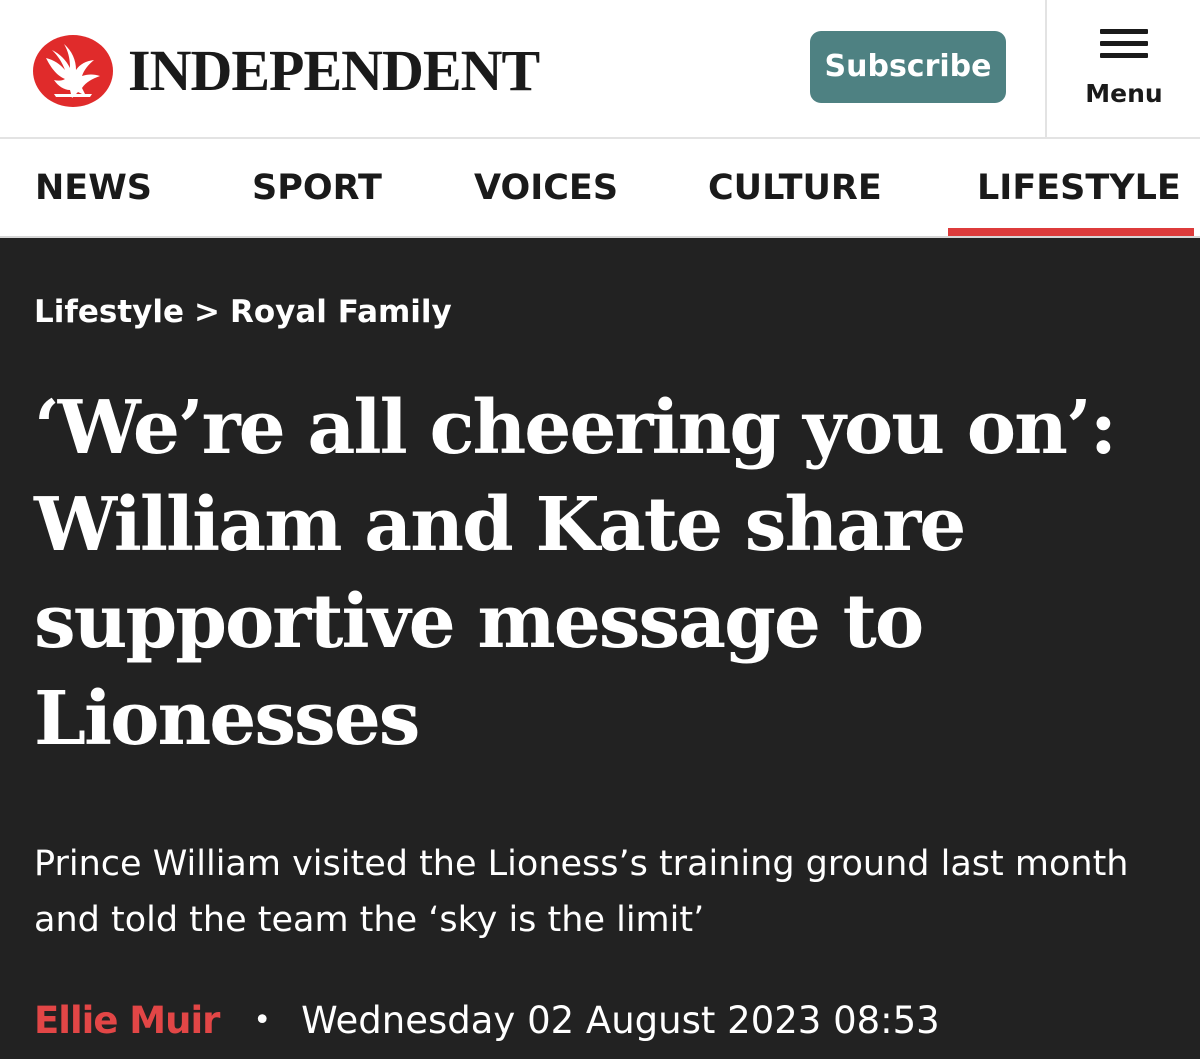  I want to click on site-logo: INDEPENDENT, so click(286, 71).